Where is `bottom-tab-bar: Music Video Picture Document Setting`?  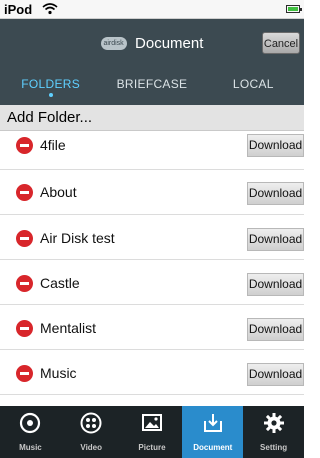 bottom-tab-bar: Music Video Picture Document Setting is located at coordinates (152, 432).